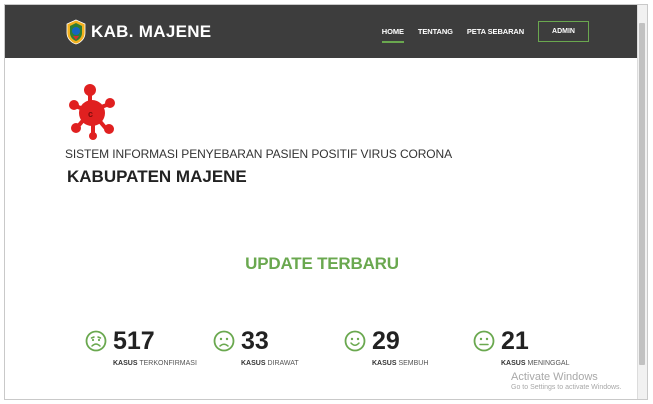 This screenshot has width=653, height=404. Describe the element at coordinates (157, 176) in the screenshot. I see `hero-title: KABUPATEN MAJENE` at that location.